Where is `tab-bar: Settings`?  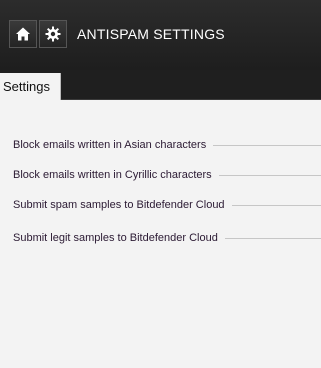 tab-bar: Settings is located at coordinates (160, 85).